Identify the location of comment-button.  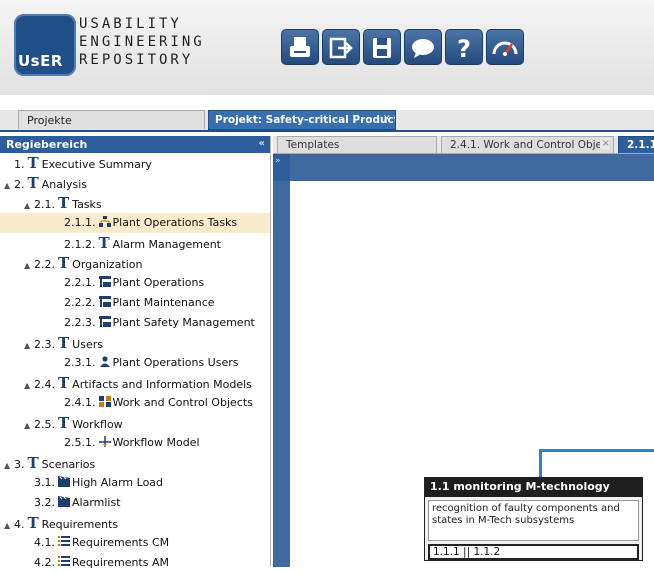
(423, 47).